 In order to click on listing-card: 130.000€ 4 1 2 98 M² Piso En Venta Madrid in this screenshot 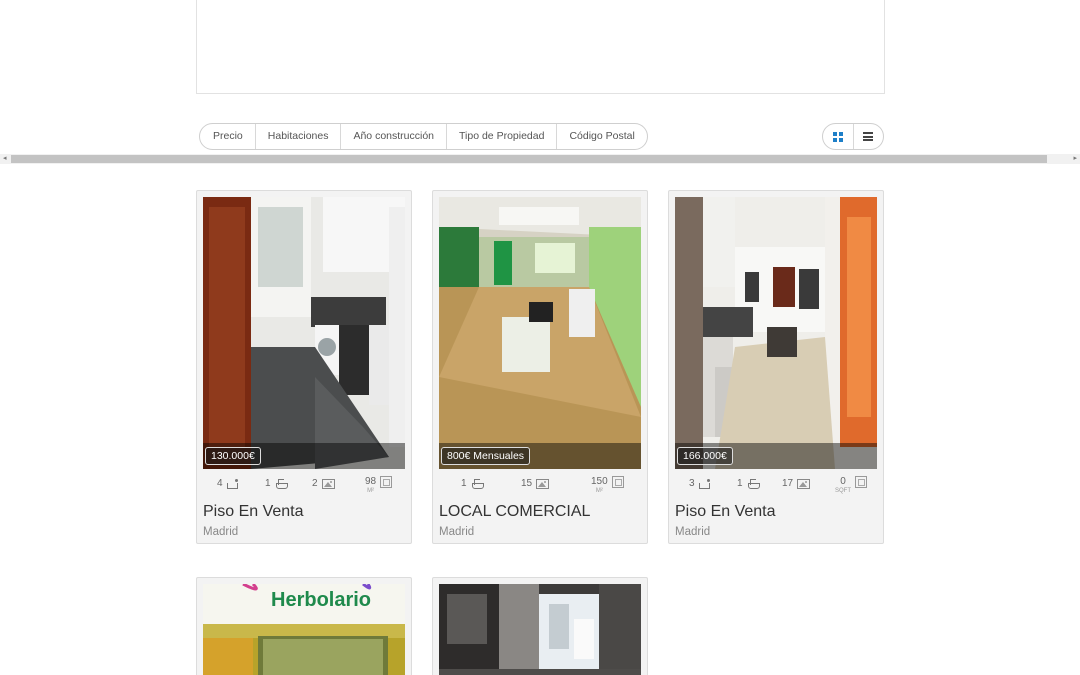, I will do `click(304, 367)`.